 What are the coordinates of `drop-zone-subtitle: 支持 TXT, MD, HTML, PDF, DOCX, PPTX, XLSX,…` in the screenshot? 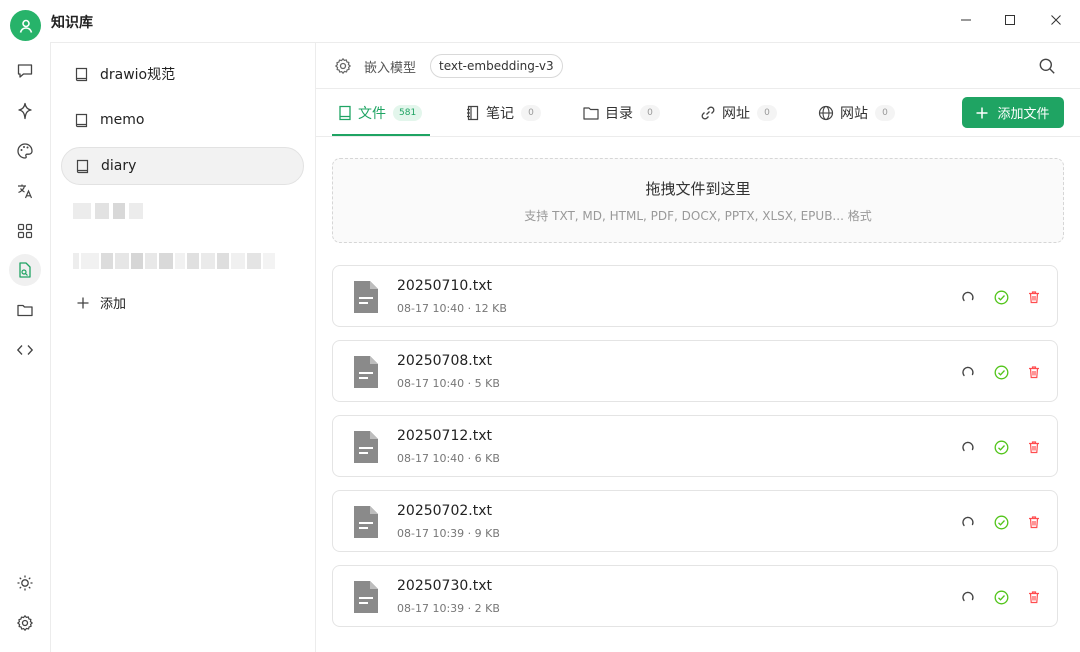 It's located at (698, 216).